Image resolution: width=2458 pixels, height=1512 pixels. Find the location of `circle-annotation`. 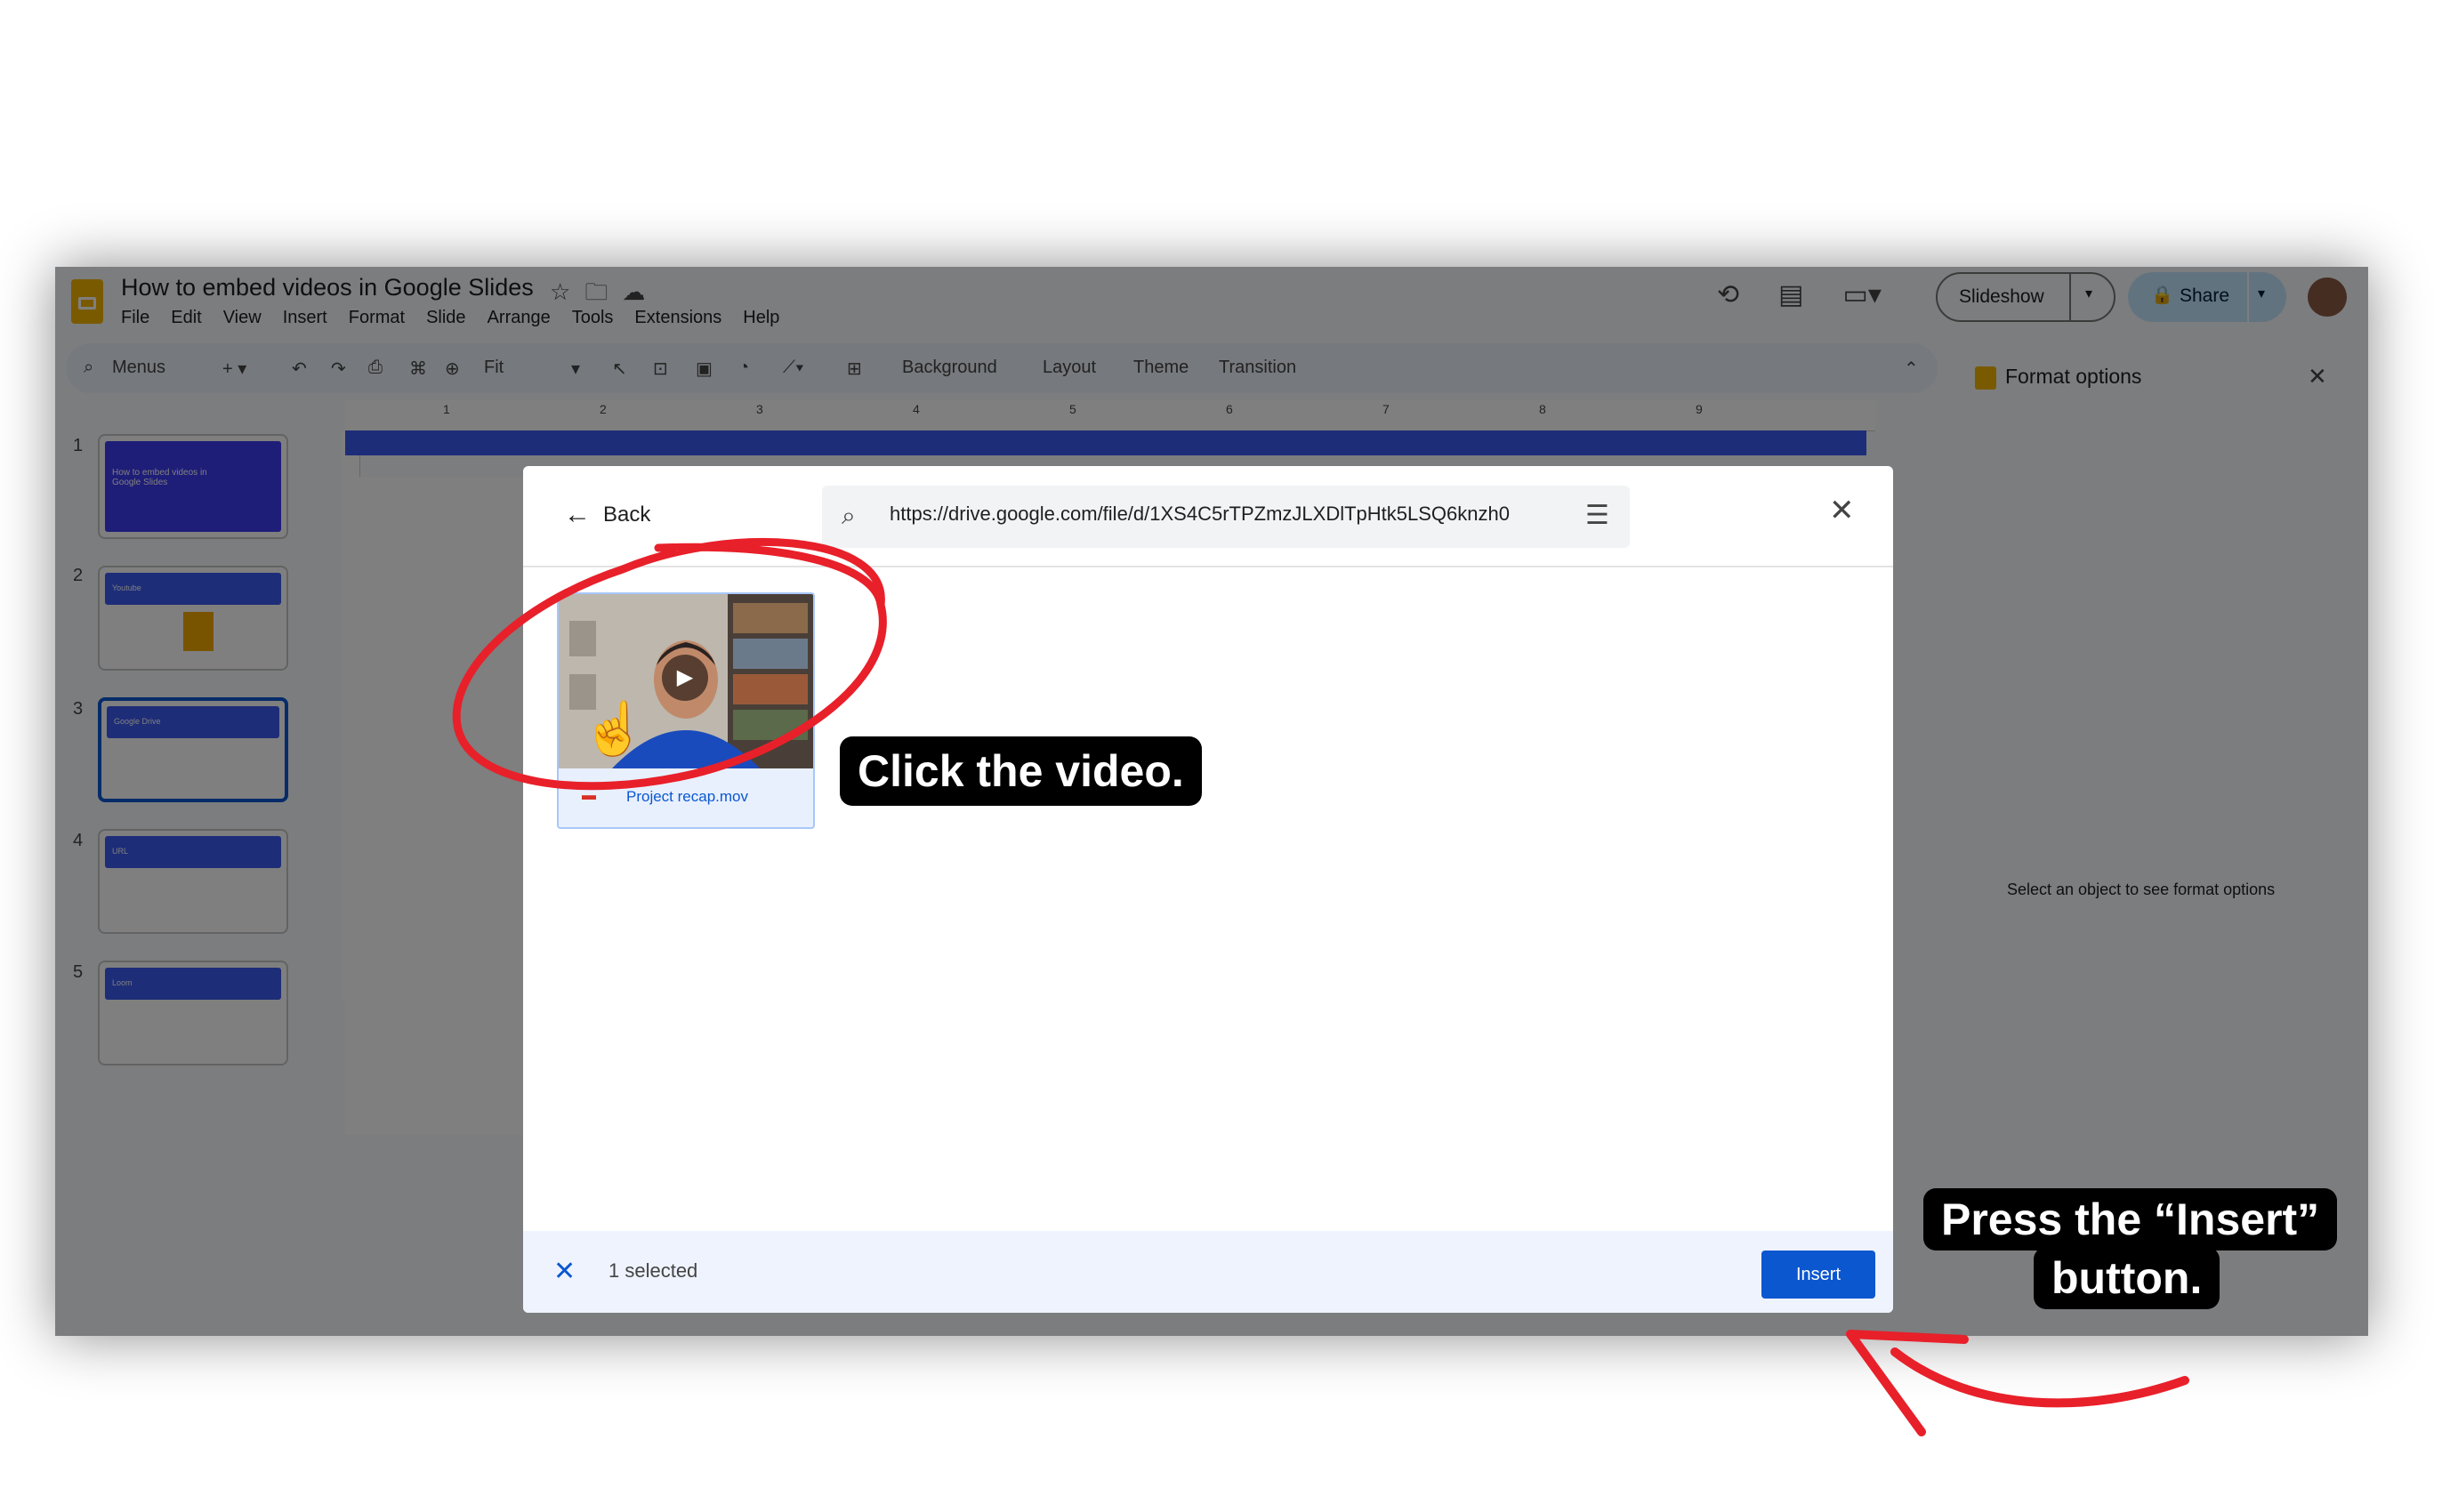

circle-annotation is located at coordinates (669, 664).